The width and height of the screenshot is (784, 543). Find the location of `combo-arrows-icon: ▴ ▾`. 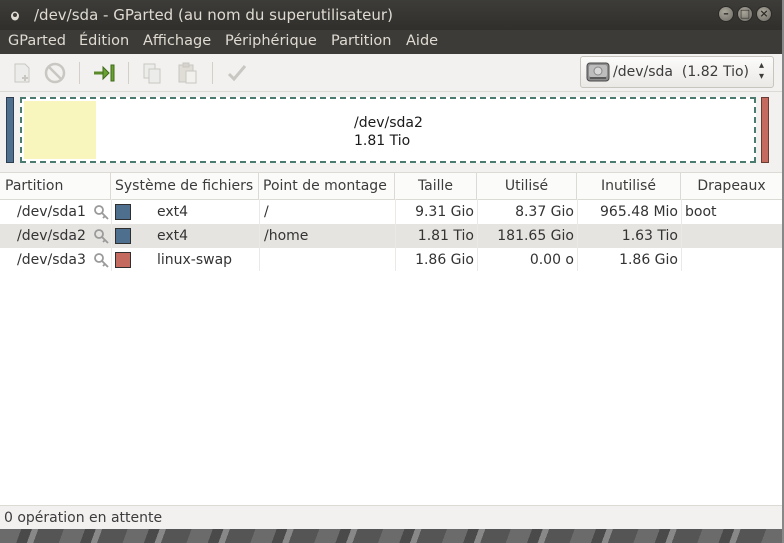

combo-arrows-icon: ▴ ▾ is located at coordinates (762, 71).